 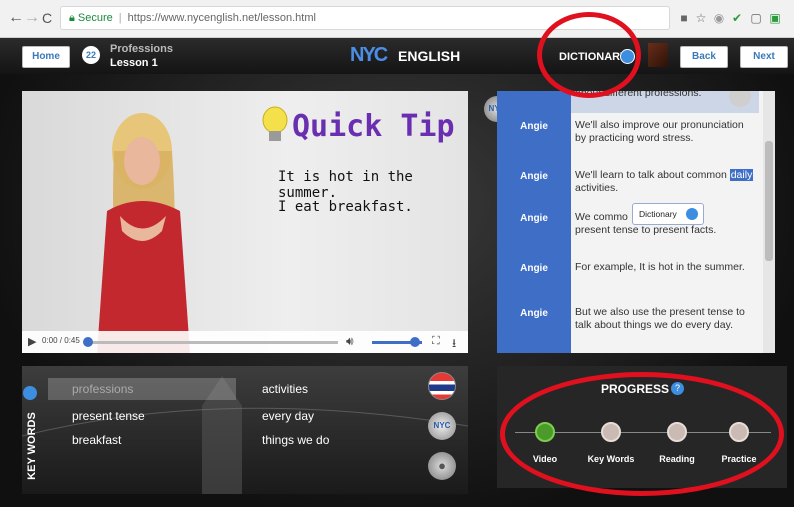 What do you see at coordinates (141, 49) in the screenshot?
I see `lesson-title: Professions` at bounding box center [141, 49].